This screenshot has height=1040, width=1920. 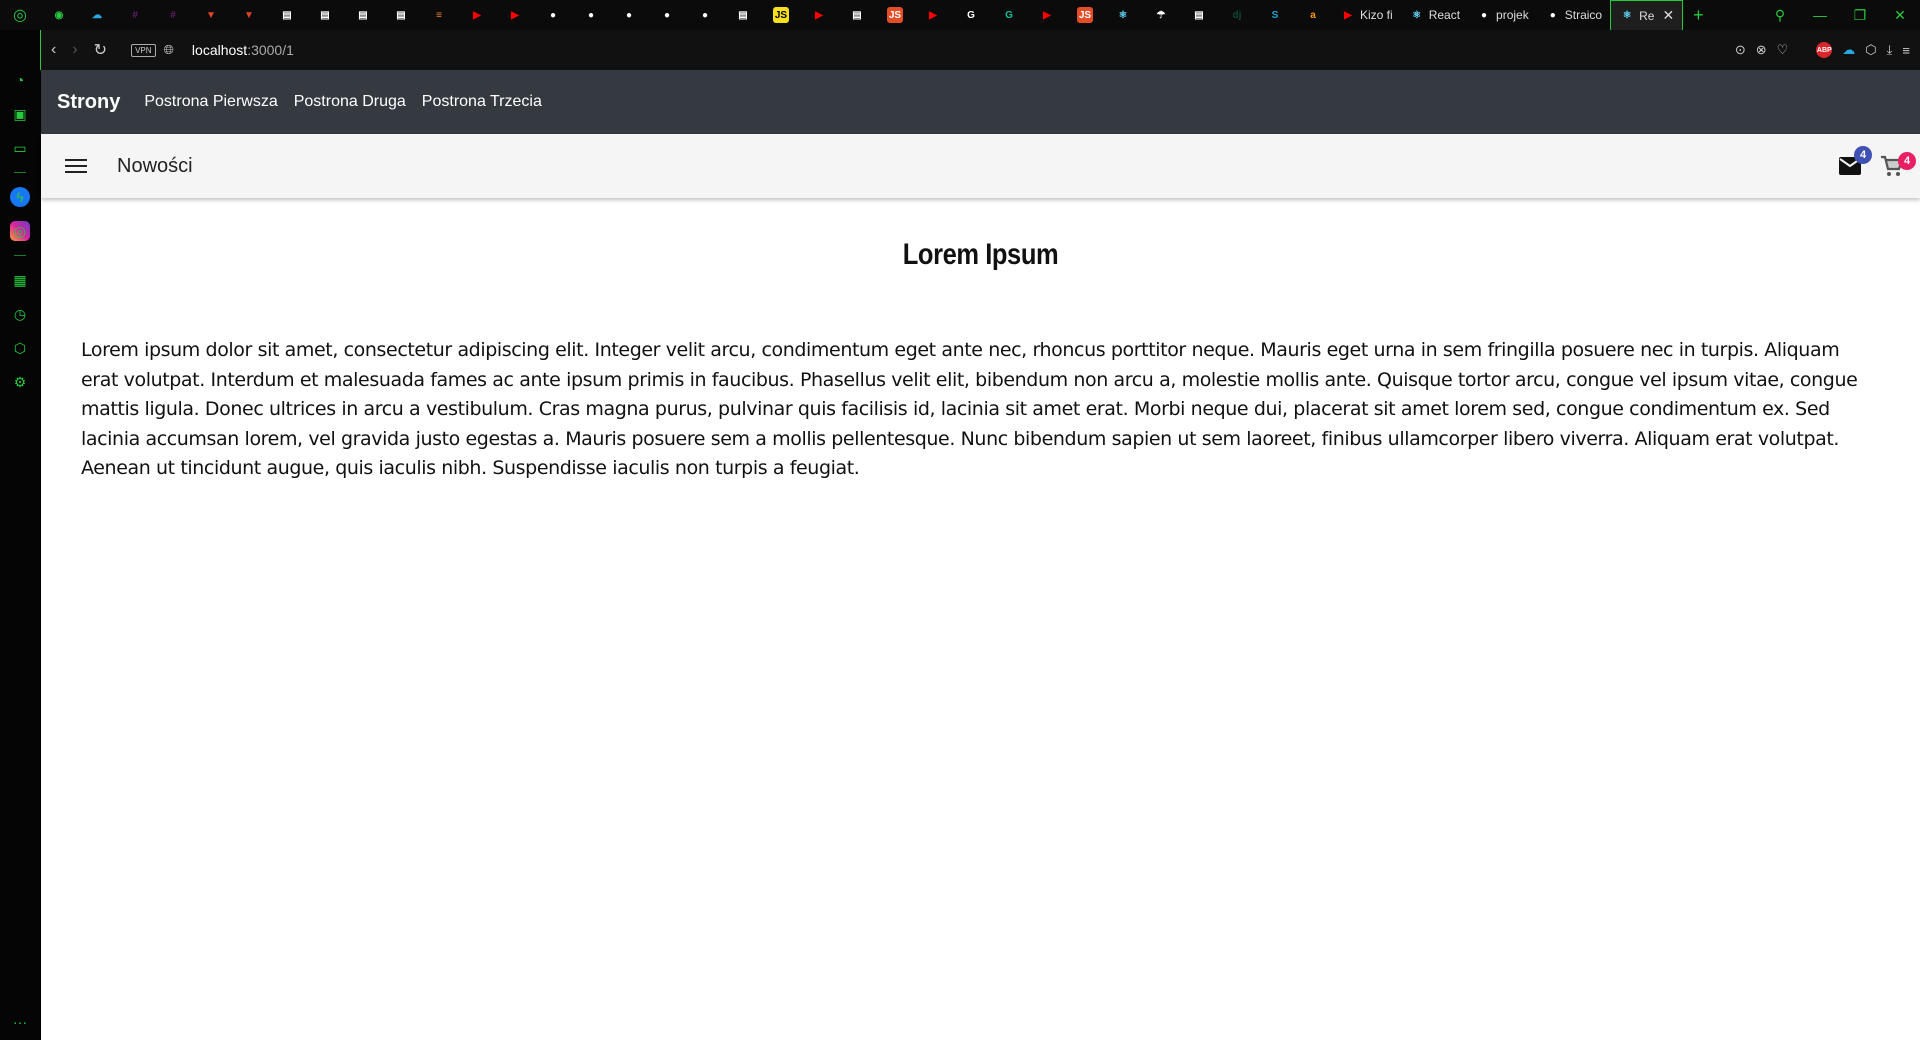 I want to click on browser-tab: a, so click(x=1313, y=15).